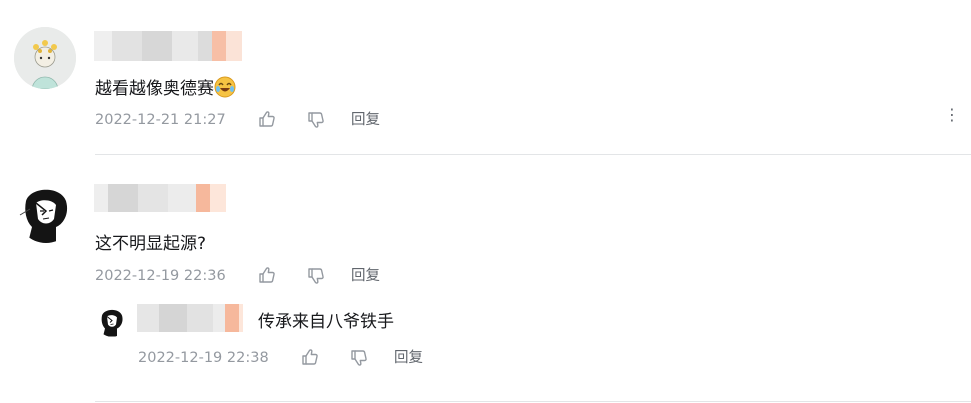 This screenshot has height=403, width=971. Describe the element at coordinates (151, 244) in the screenshot. I see `comment-text: 这不明显起源?` at that location.